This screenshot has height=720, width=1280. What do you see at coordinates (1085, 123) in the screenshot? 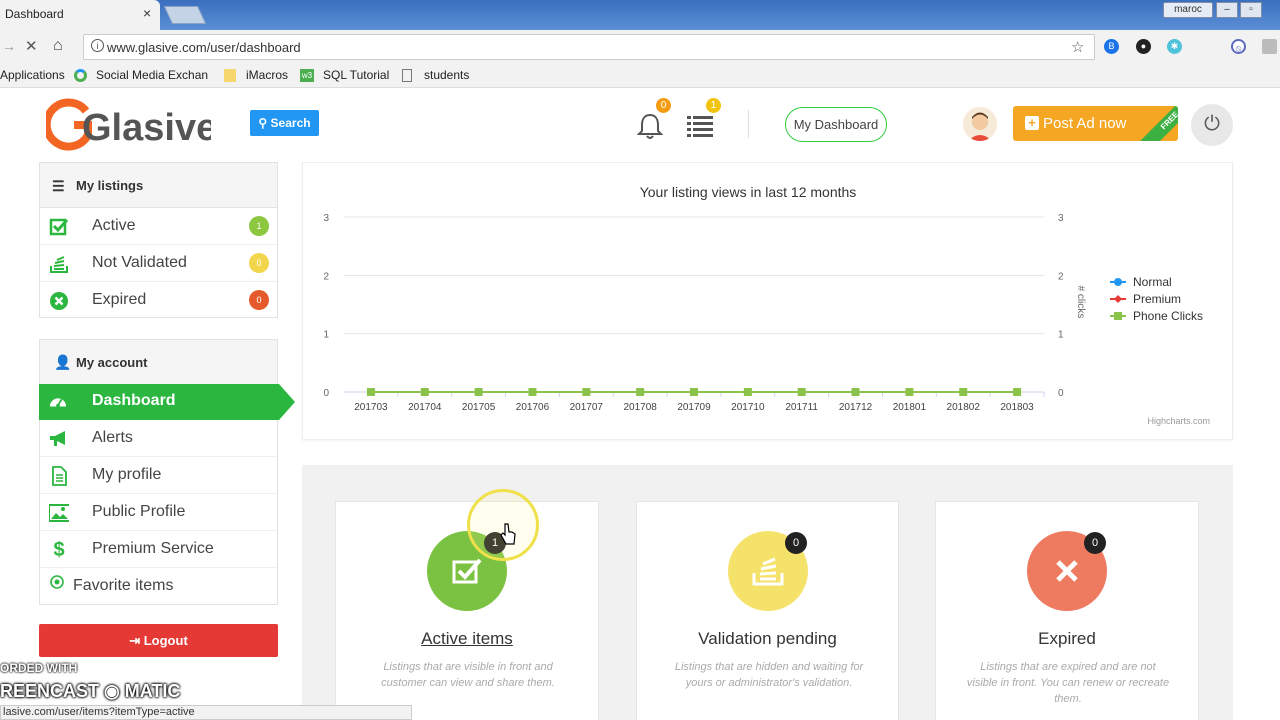
I see `post-ad-label: Post Ad now` at bounding box center [1085, 123].